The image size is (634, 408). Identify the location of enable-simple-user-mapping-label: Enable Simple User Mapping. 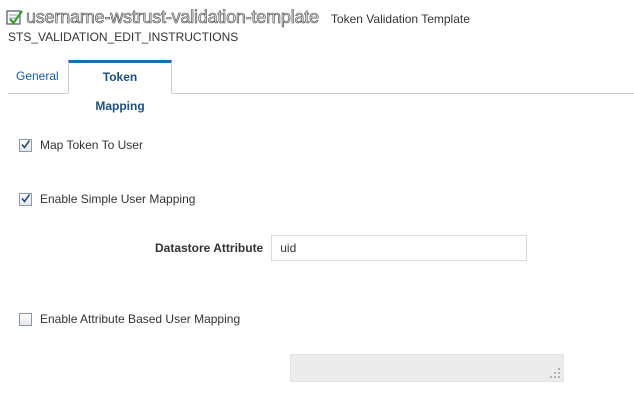
(118, 199).